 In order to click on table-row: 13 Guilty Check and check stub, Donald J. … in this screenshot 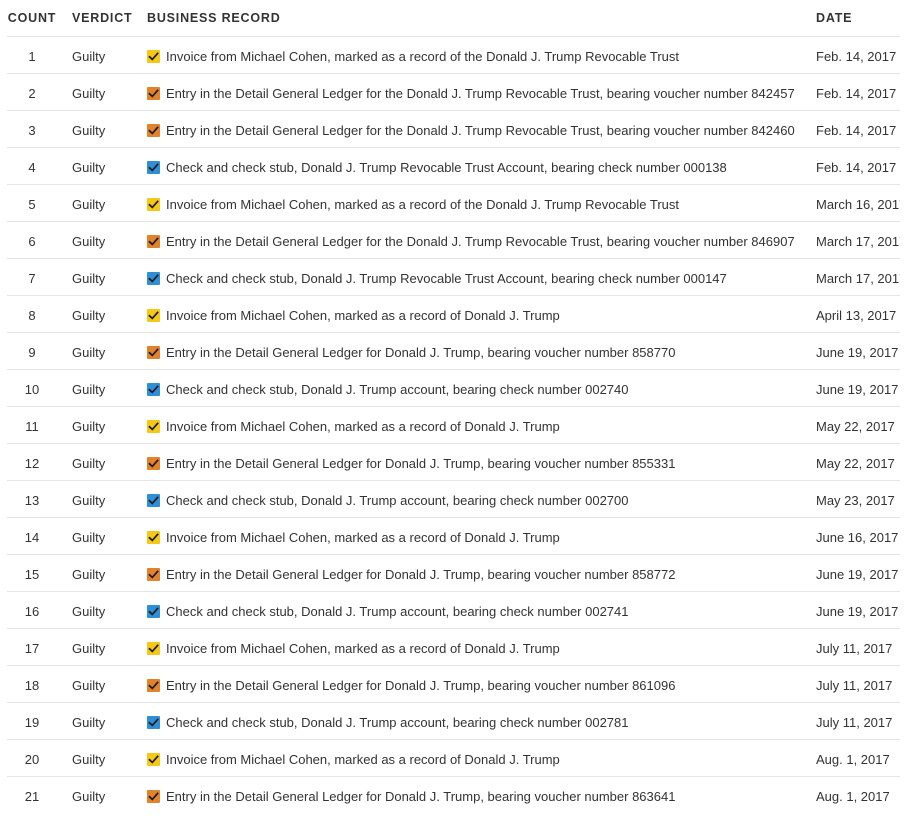, I will do `click(453, 499)`.